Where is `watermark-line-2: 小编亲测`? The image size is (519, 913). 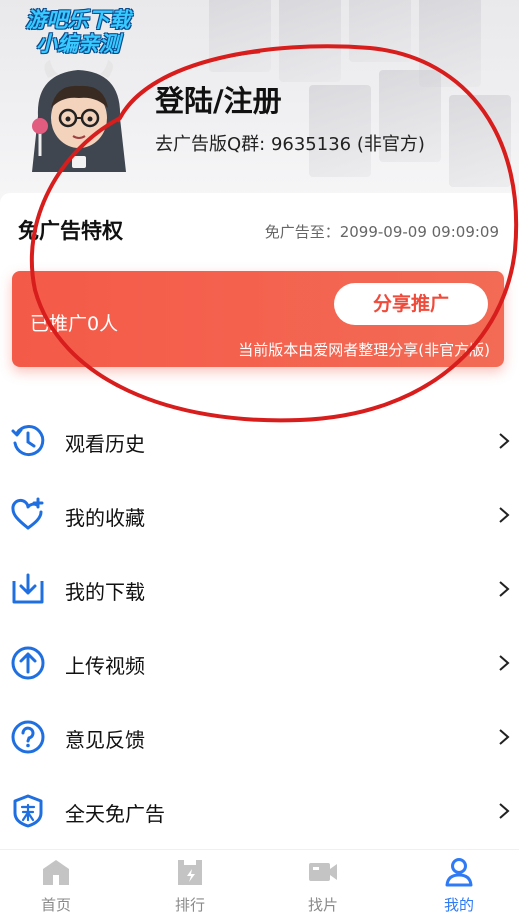
watermark-line-2: 小编亲测 is located at coordinates (78, 44).